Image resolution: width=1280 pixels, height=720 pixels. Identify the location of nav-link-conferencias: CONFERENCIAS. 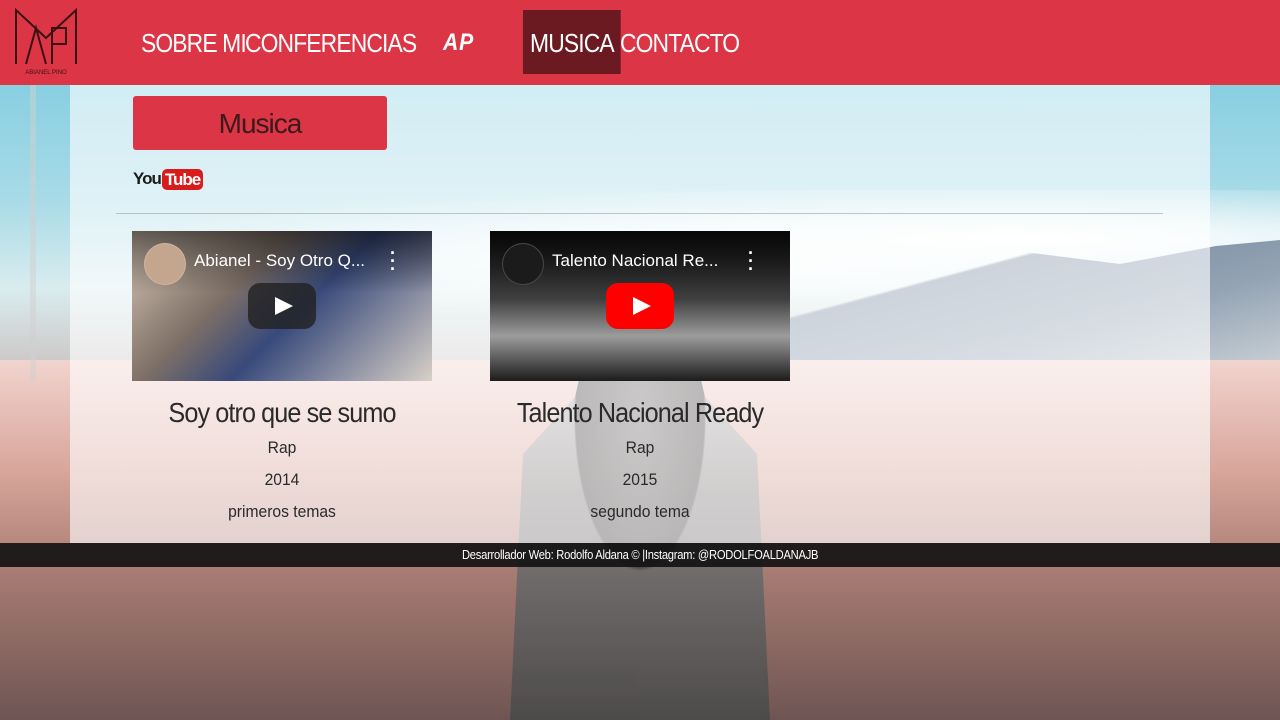
(331, 42).